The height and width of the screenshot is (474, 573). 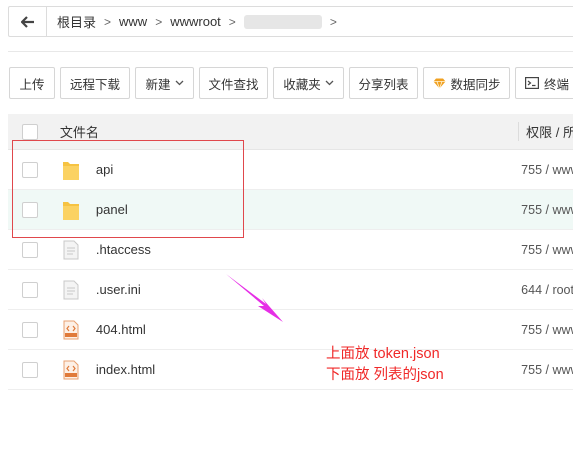 I want to click on annotation-note-line2: 下面放 列表的json, so click(x=385, y=375).